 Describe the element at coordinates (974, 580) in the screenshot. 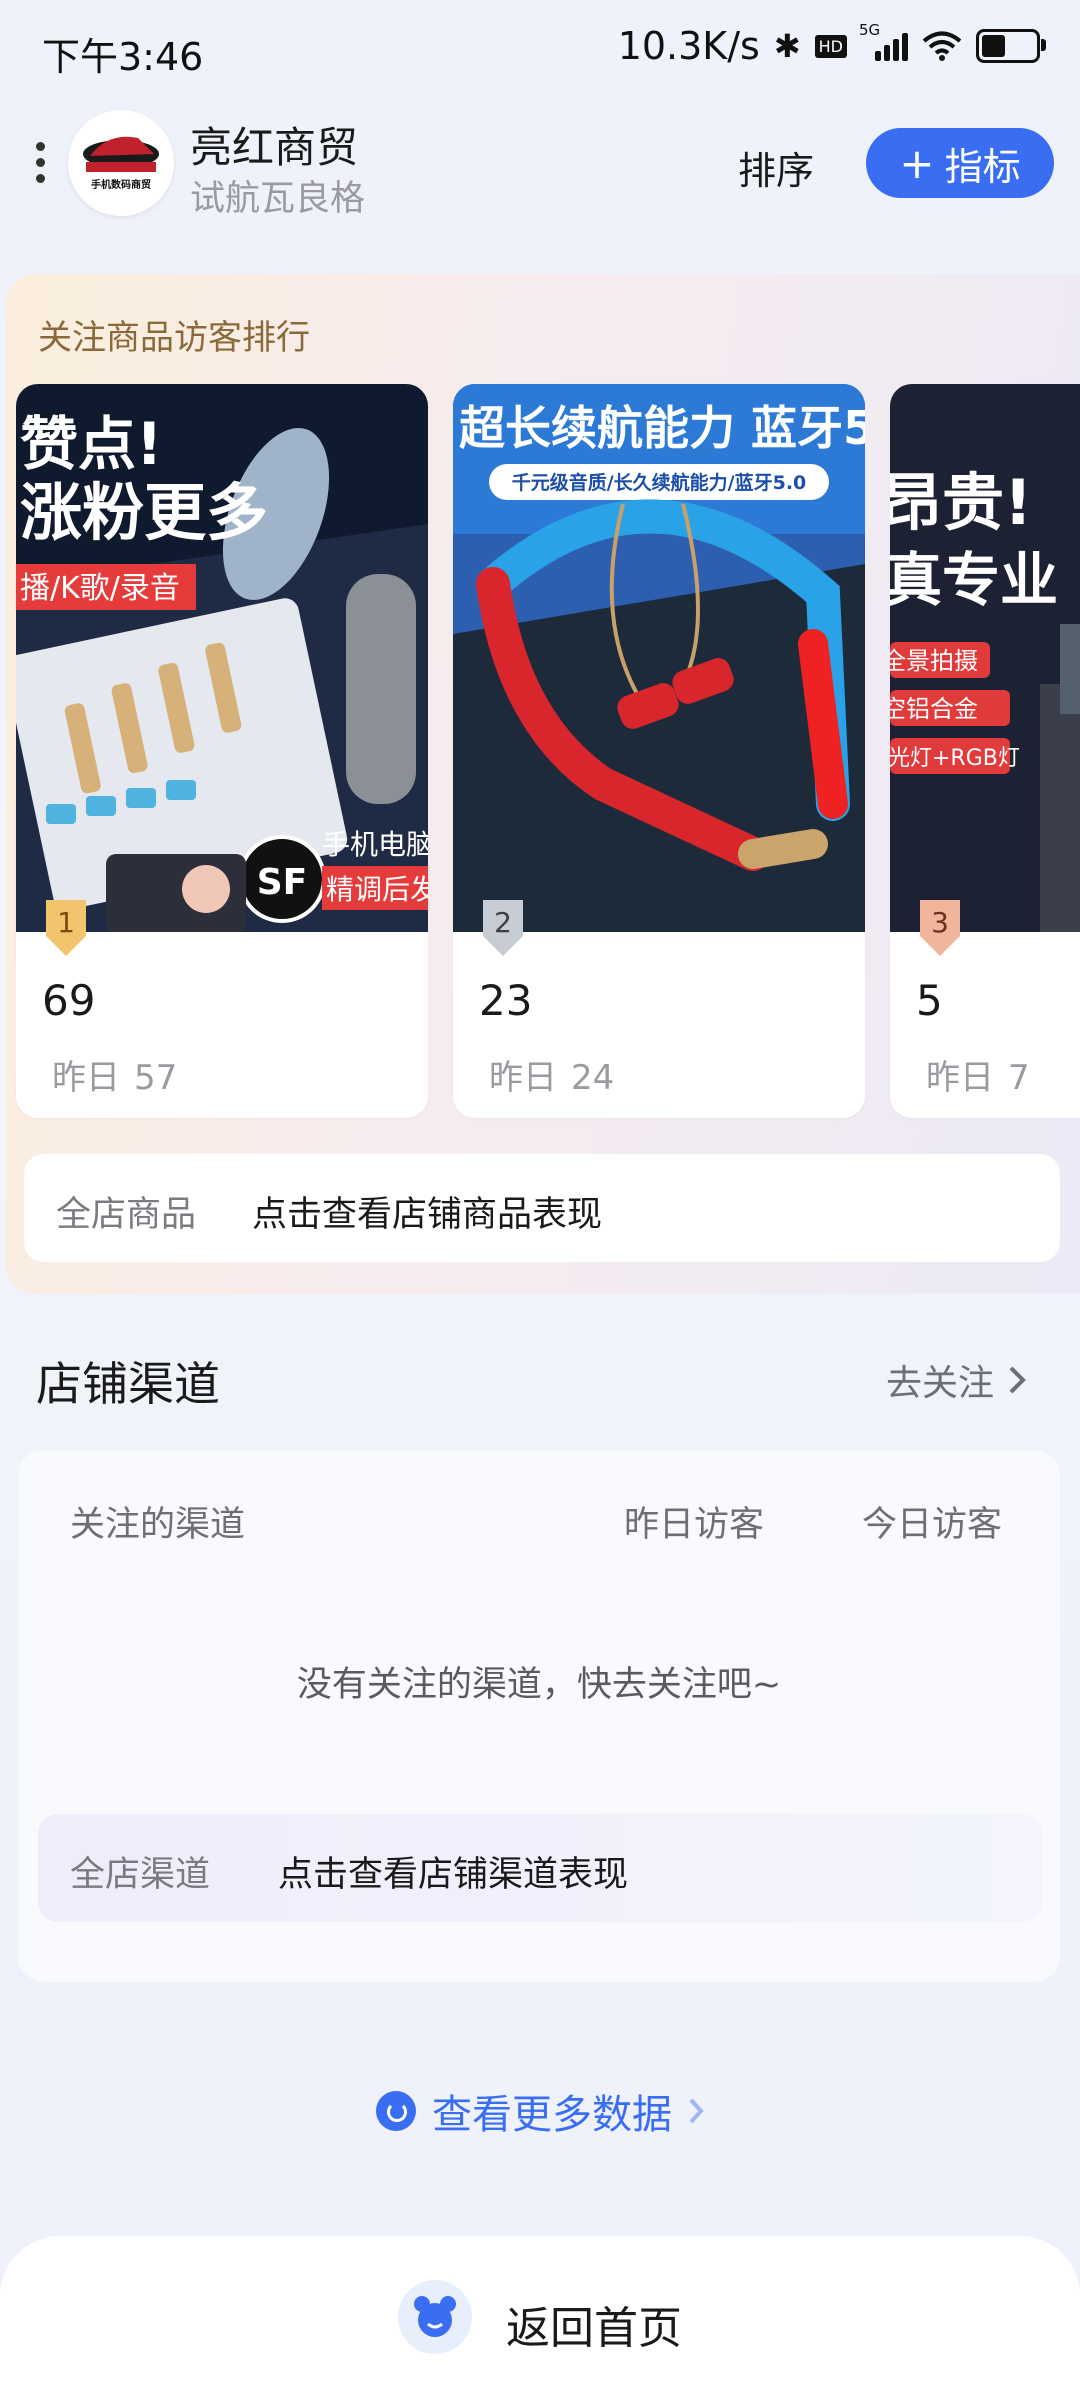

I see `product-image-text: 真专业` at that location.